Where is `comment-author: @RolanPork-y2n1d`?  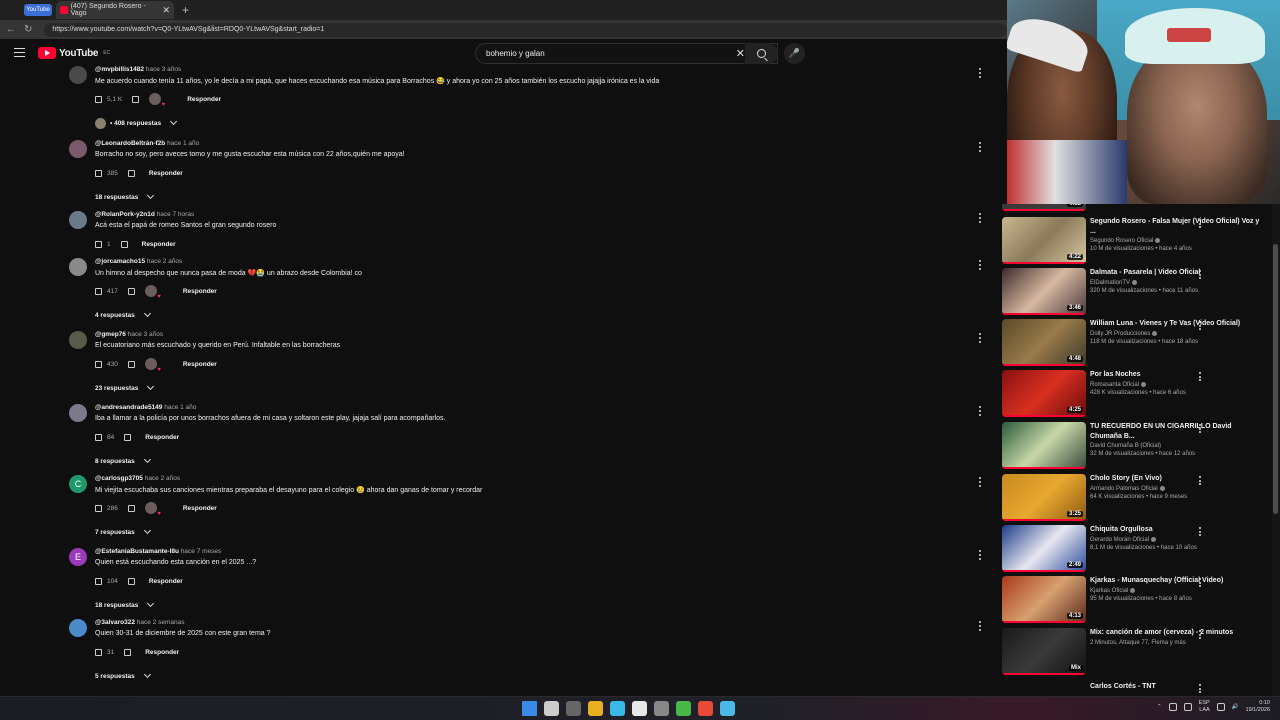 comment-author: @RolanPork-y2n1d is located at coordinates (125, 214).